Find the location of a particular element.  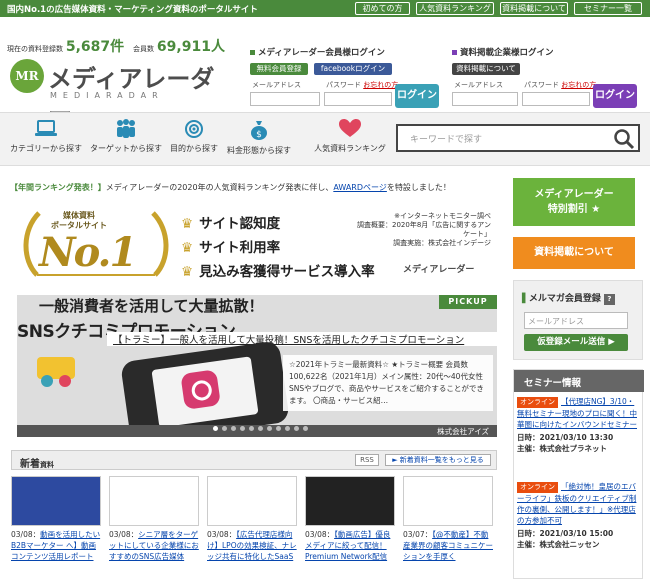

purpose-browse: 目的から探す is located at coordinates (194, 136).